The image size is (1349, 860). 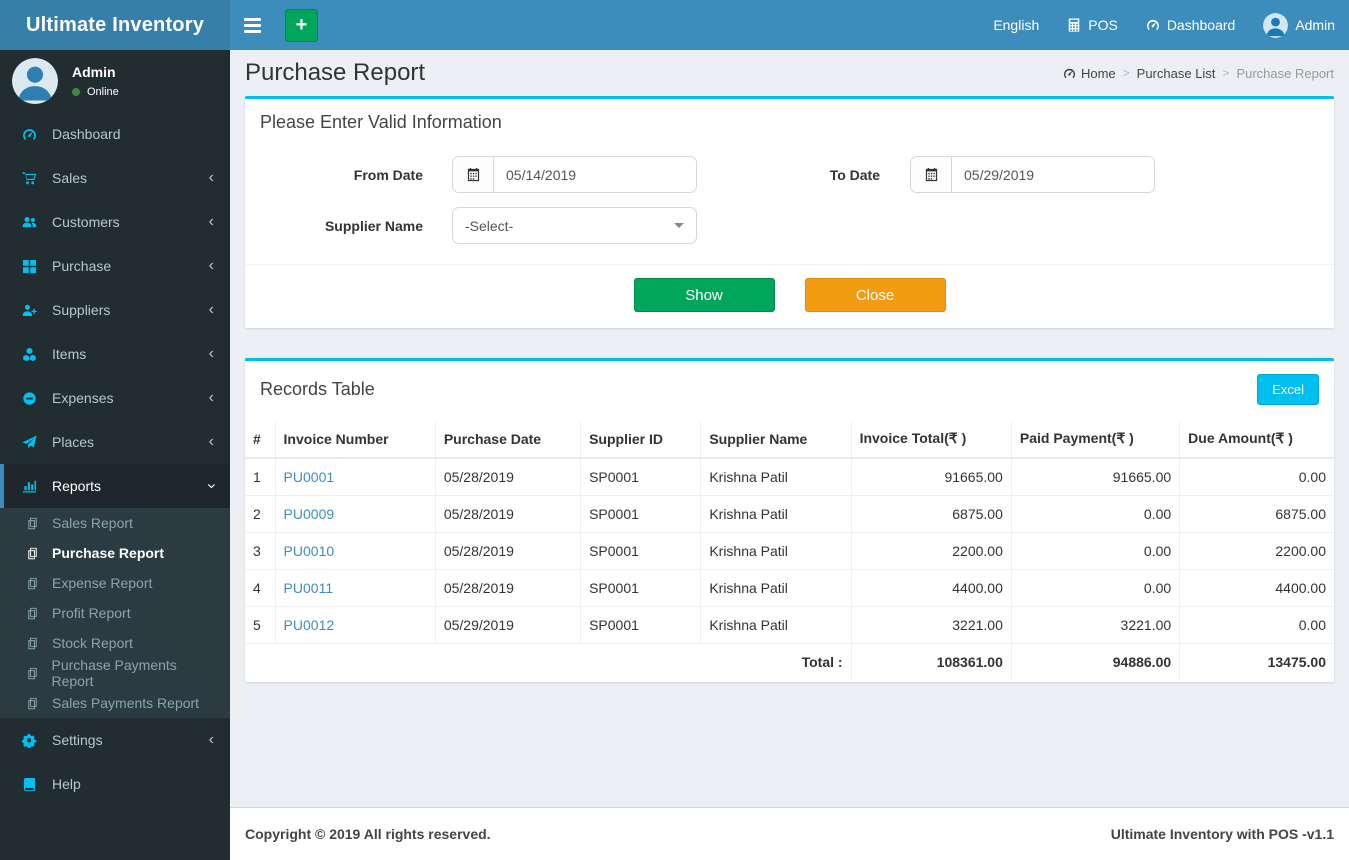 What do you see at coordinates (260, 551) in the screenshot?
I see `table-cell: 3` at bounding box center [260, 551].